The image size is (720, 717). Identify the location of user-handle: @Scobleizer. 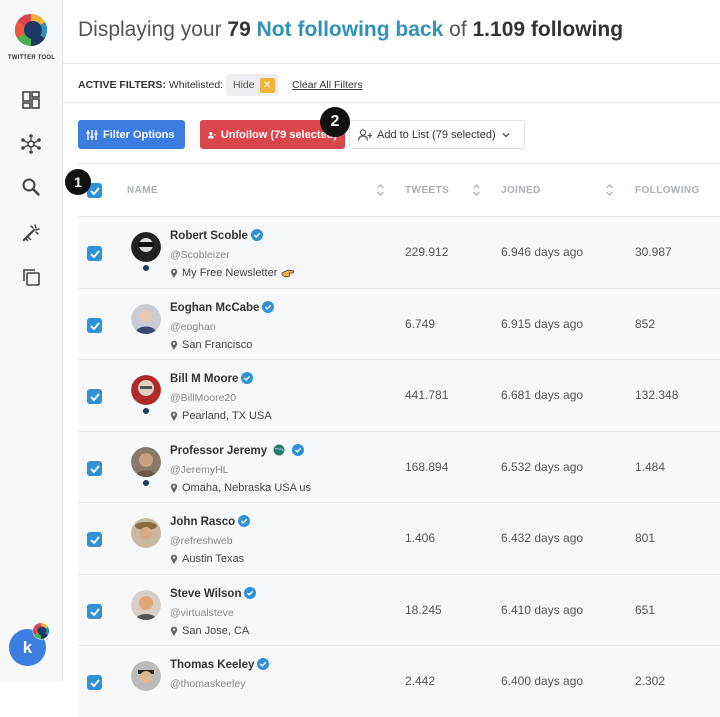
(200, 255).